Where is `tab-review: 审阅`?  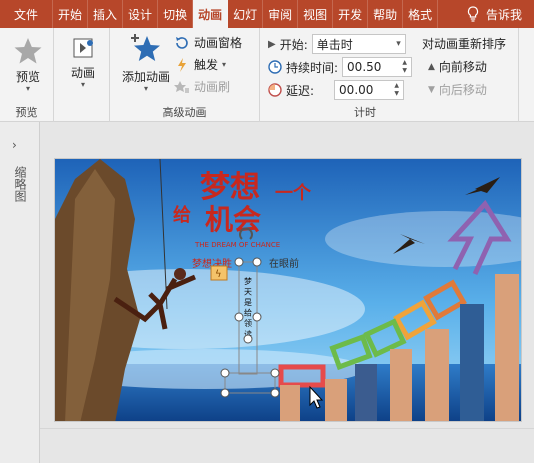 tab-review: 审阅 is located at coordinates (281, 14).